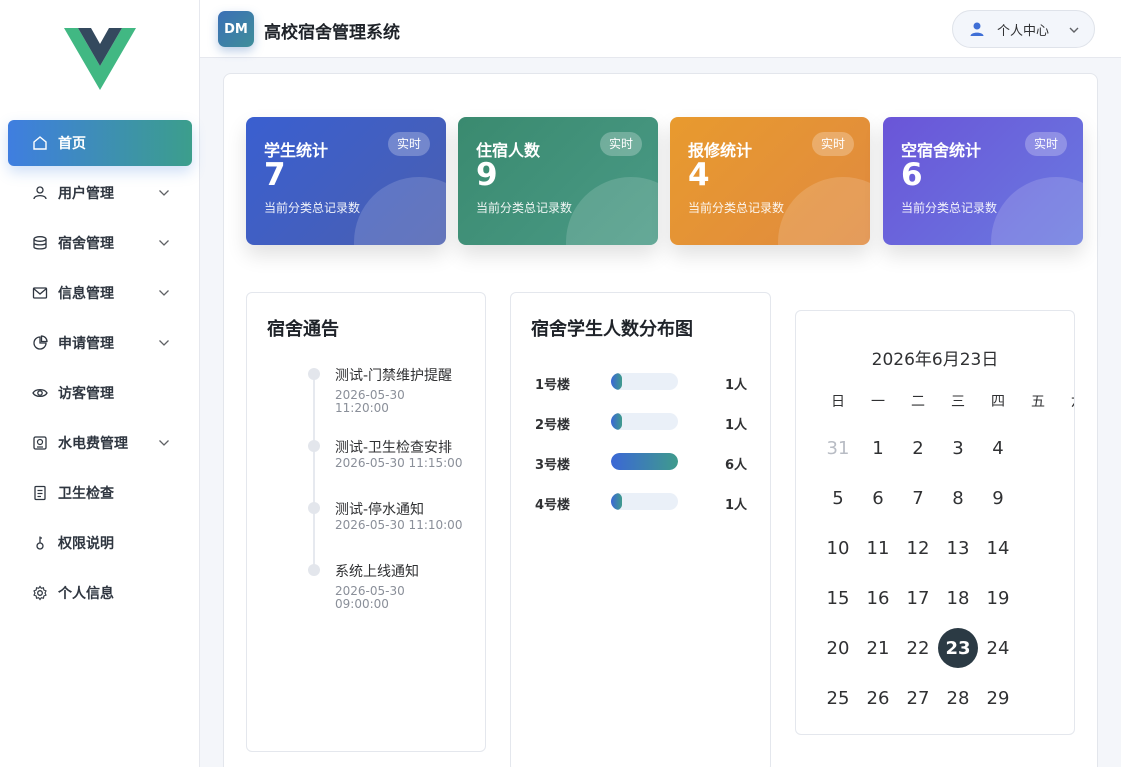  I want to click on stat-value: 7, so click(275, 175).